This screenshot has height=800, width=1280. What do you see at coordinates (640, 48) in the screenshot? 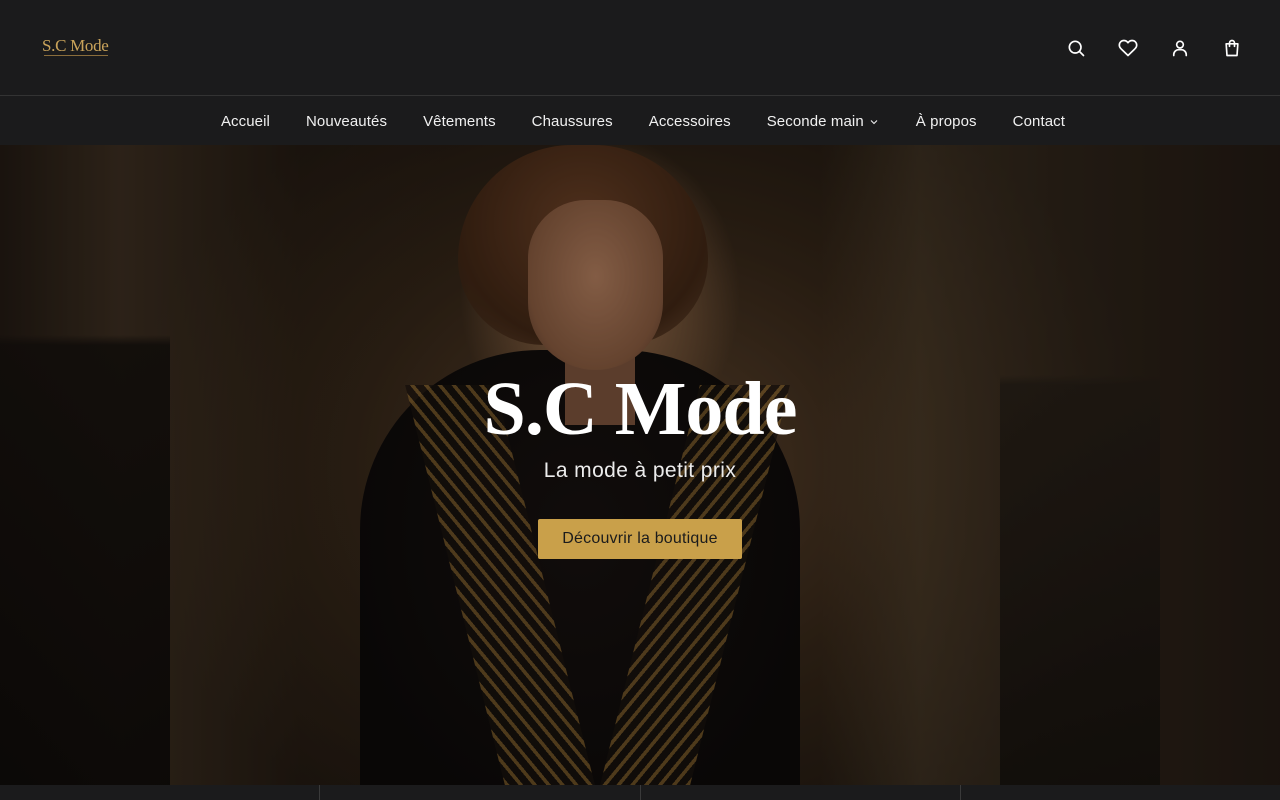
I see `site-header: S.C Mode` at bounding box center [640, 48].